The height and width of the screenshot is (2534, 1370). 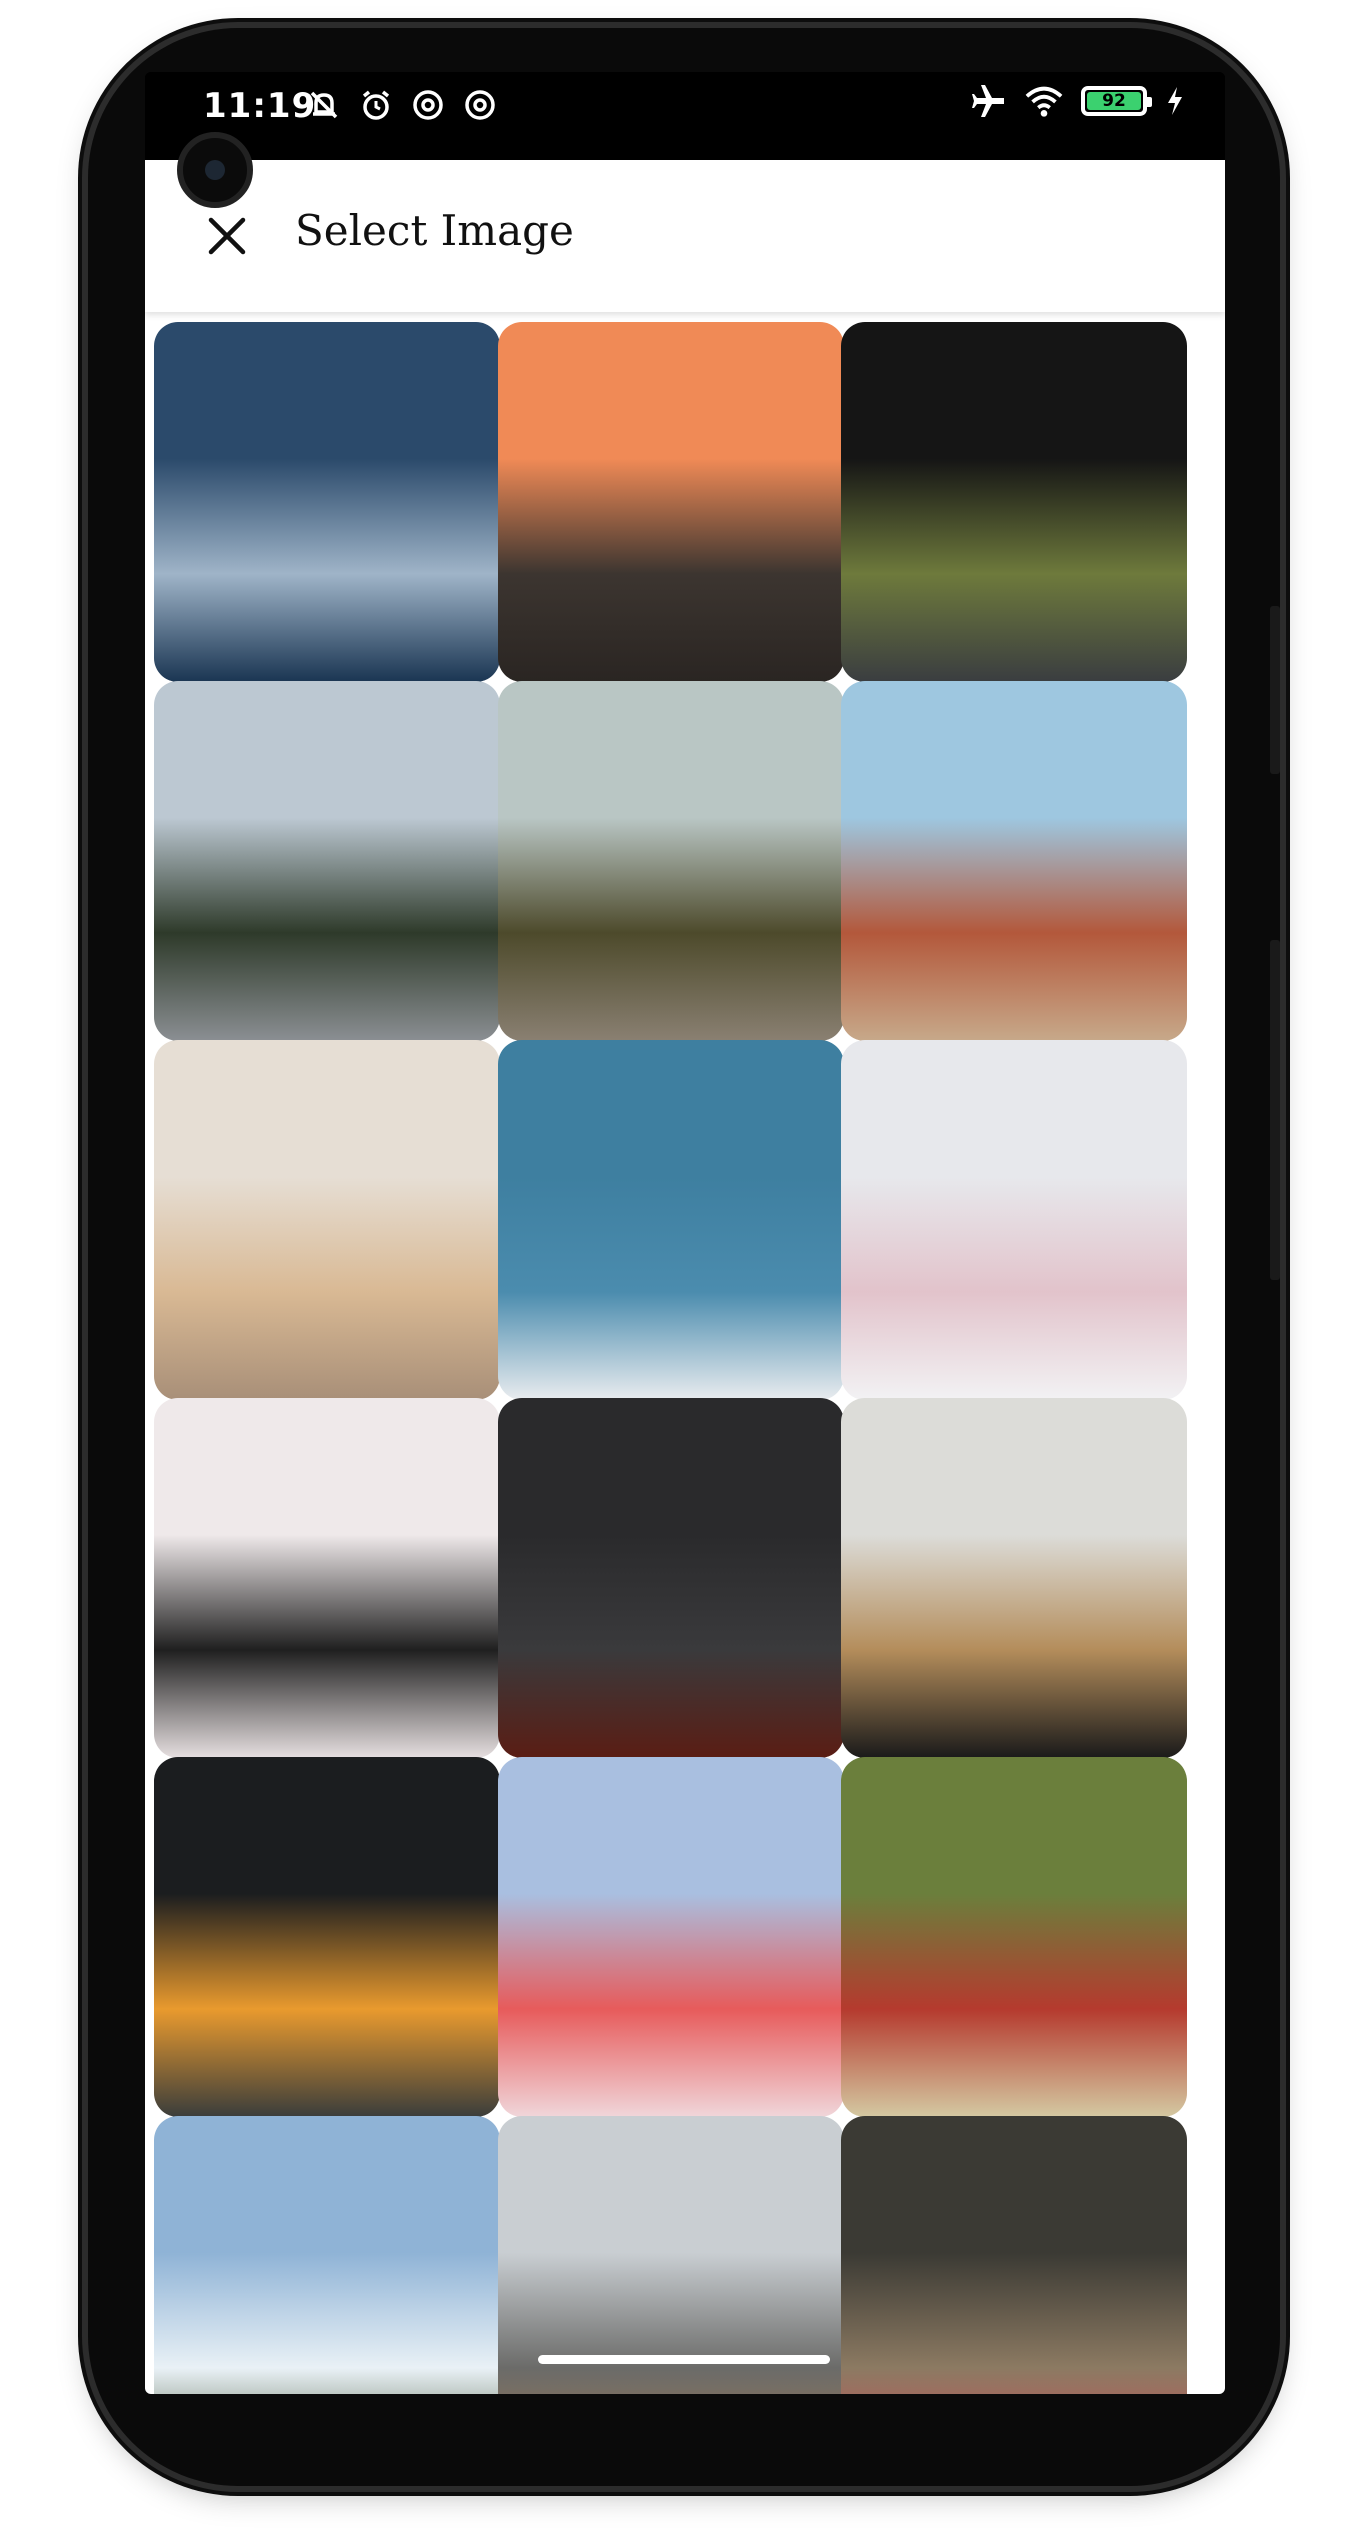 What do you see at coordinates (434, 230) in the screenshot?
I see `page-title: Select Image` at bounding box center [434, 230].